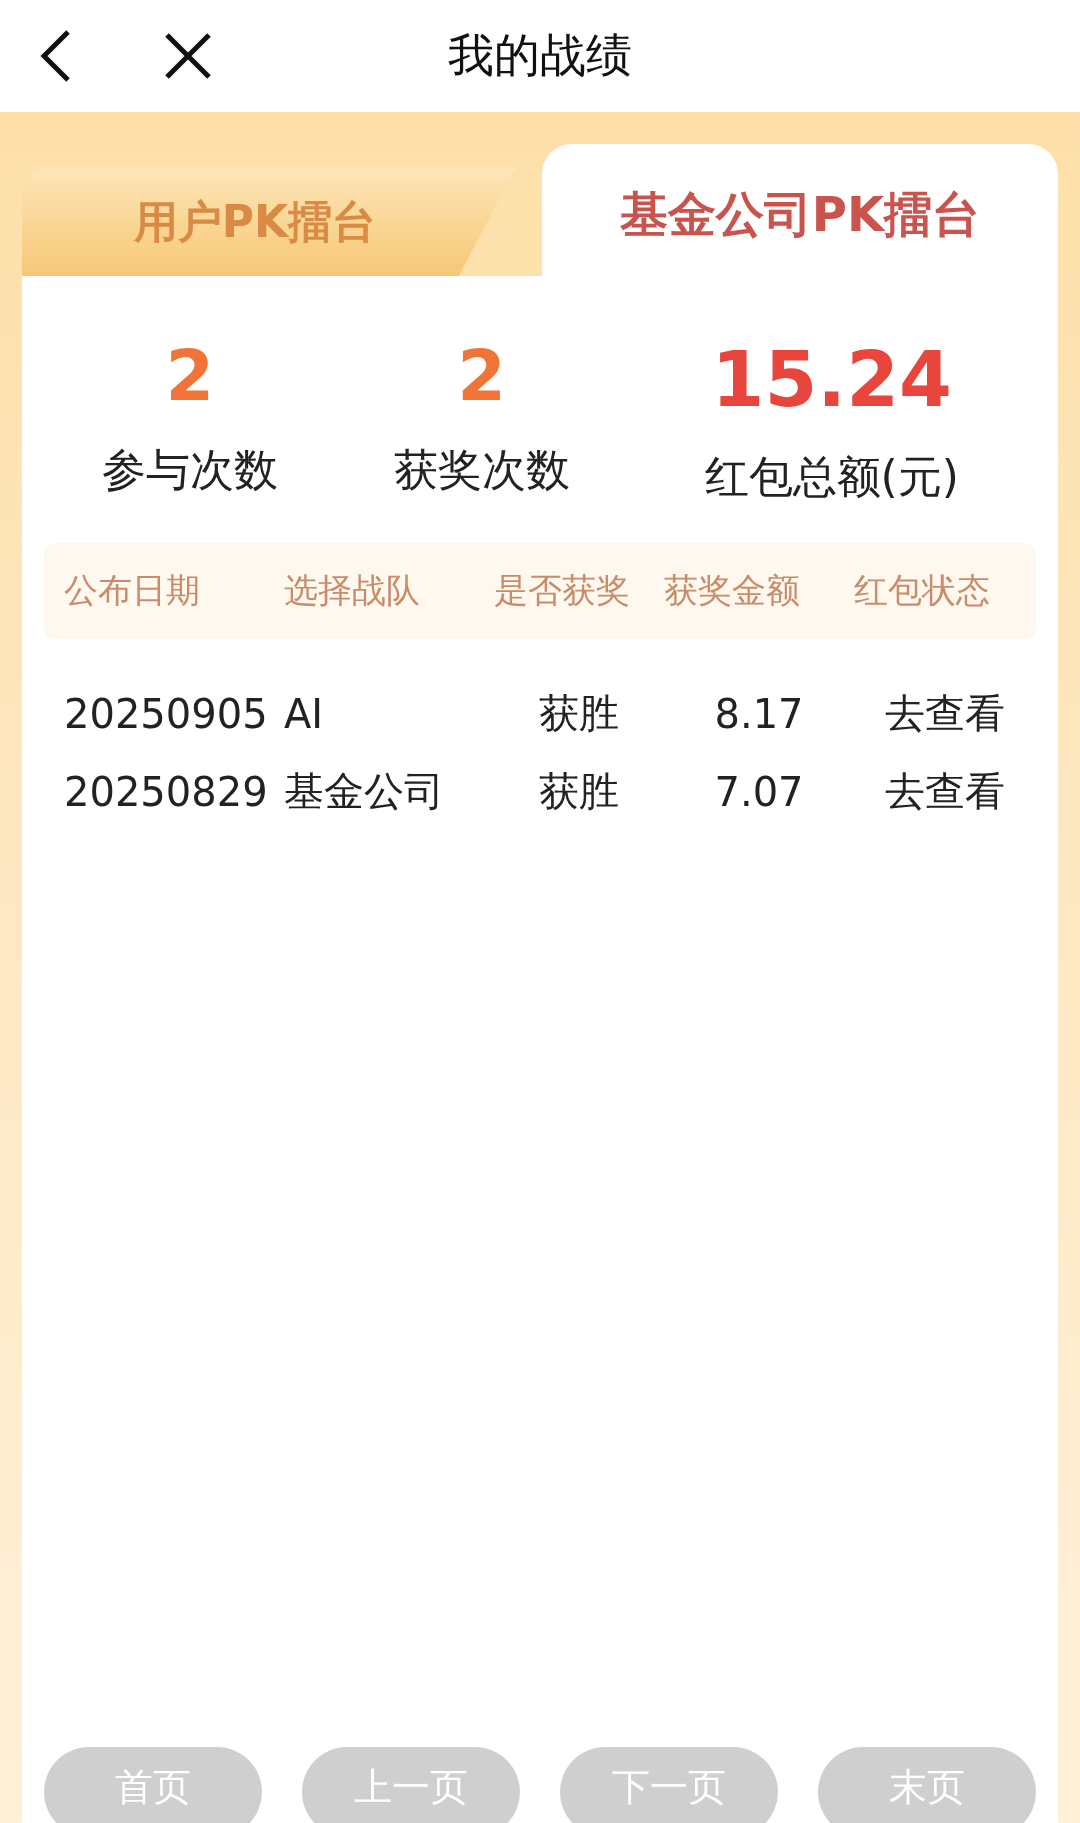  What do you see at coordinates (132, 590) in the screenshot?
I see `column-header: 公布日期` at bounding box center [132, 590].